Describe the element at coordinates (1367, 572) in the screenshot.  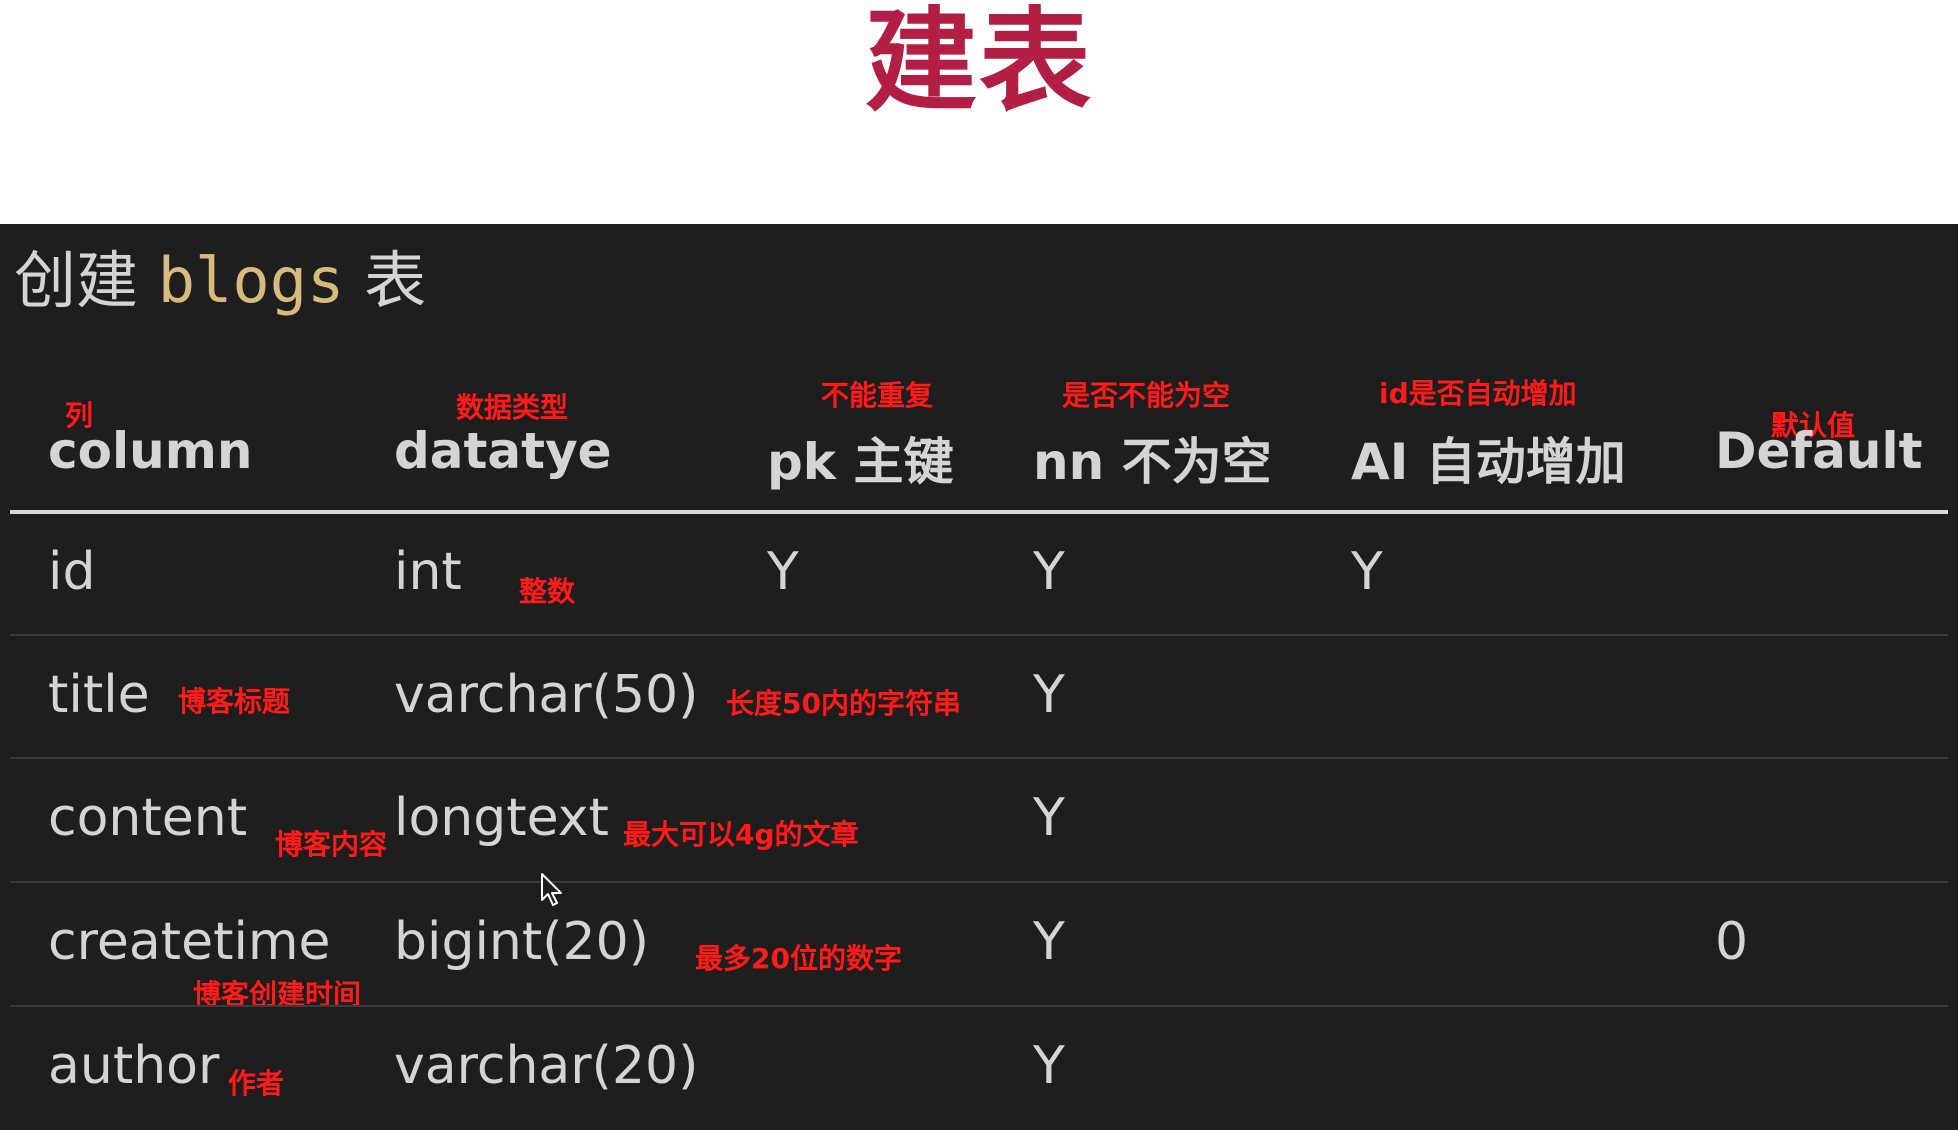
I see `cell-ai: Y` at that location.